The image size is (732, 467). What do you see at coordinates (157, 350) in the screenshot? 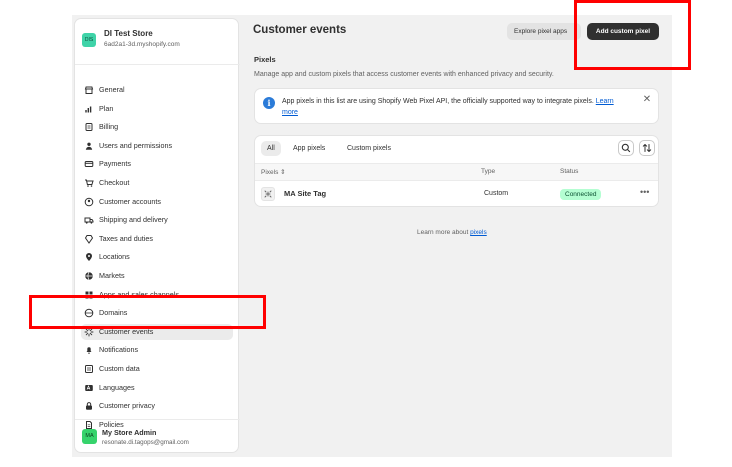
I see `sidebar-item-notifications: Notifications` at bounding box center [157, 350].